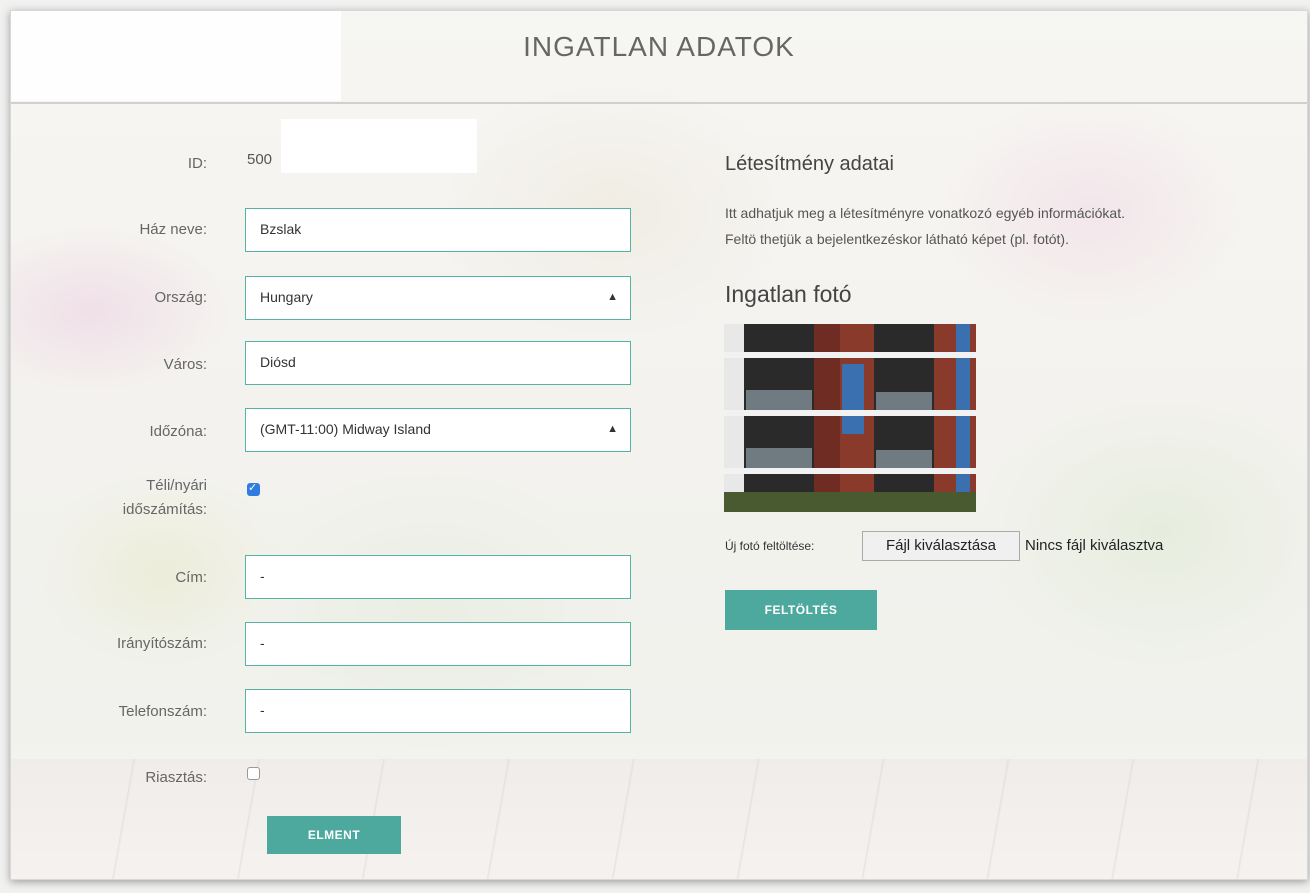  I want to click on alarm-label: Riasztás:, so click(176, 777).